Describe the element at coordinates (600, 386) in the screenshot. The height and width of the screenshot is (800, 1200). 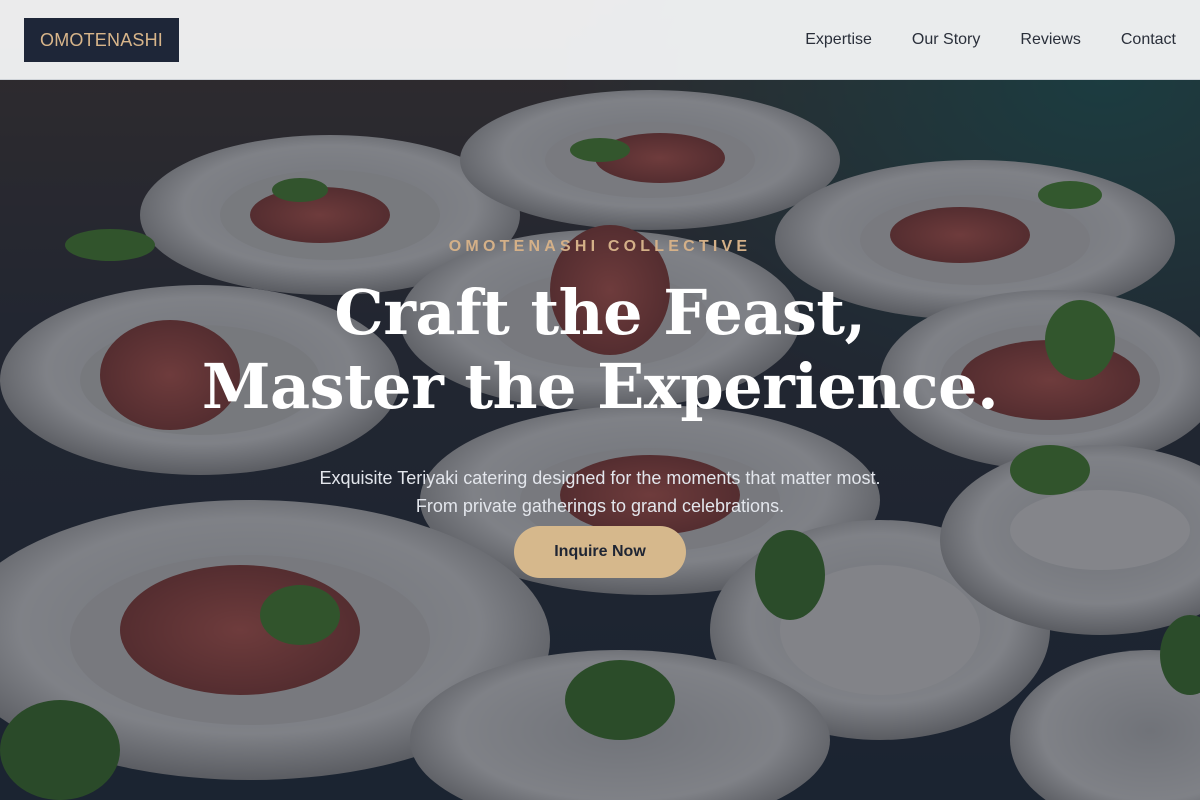
I see `hero-headline-line2: Master the Experience.` at that location.